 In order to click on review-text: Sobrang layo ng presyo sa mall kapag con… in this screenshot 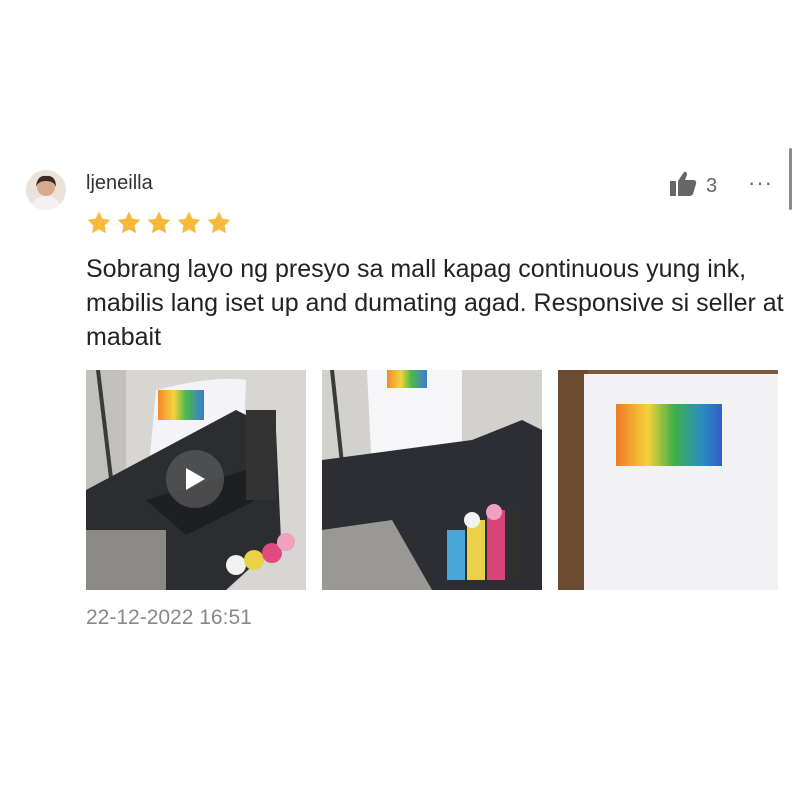, I will do `click(435, 303)`.